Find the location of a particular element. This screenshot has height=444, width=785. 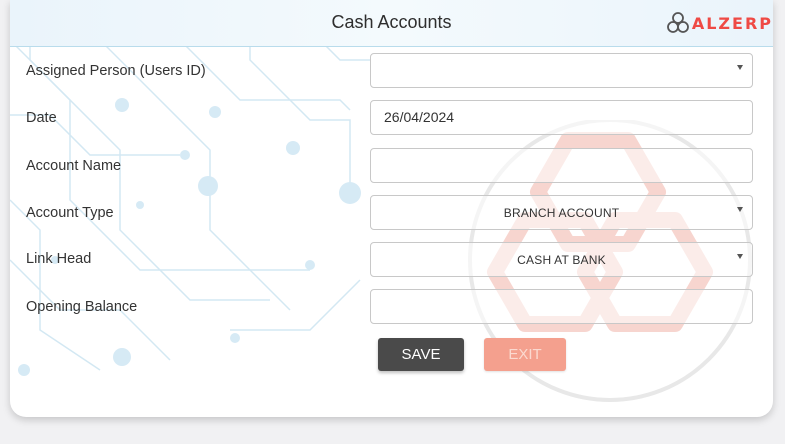

account-name-label: Account Name is located at coordinates (74, 166).